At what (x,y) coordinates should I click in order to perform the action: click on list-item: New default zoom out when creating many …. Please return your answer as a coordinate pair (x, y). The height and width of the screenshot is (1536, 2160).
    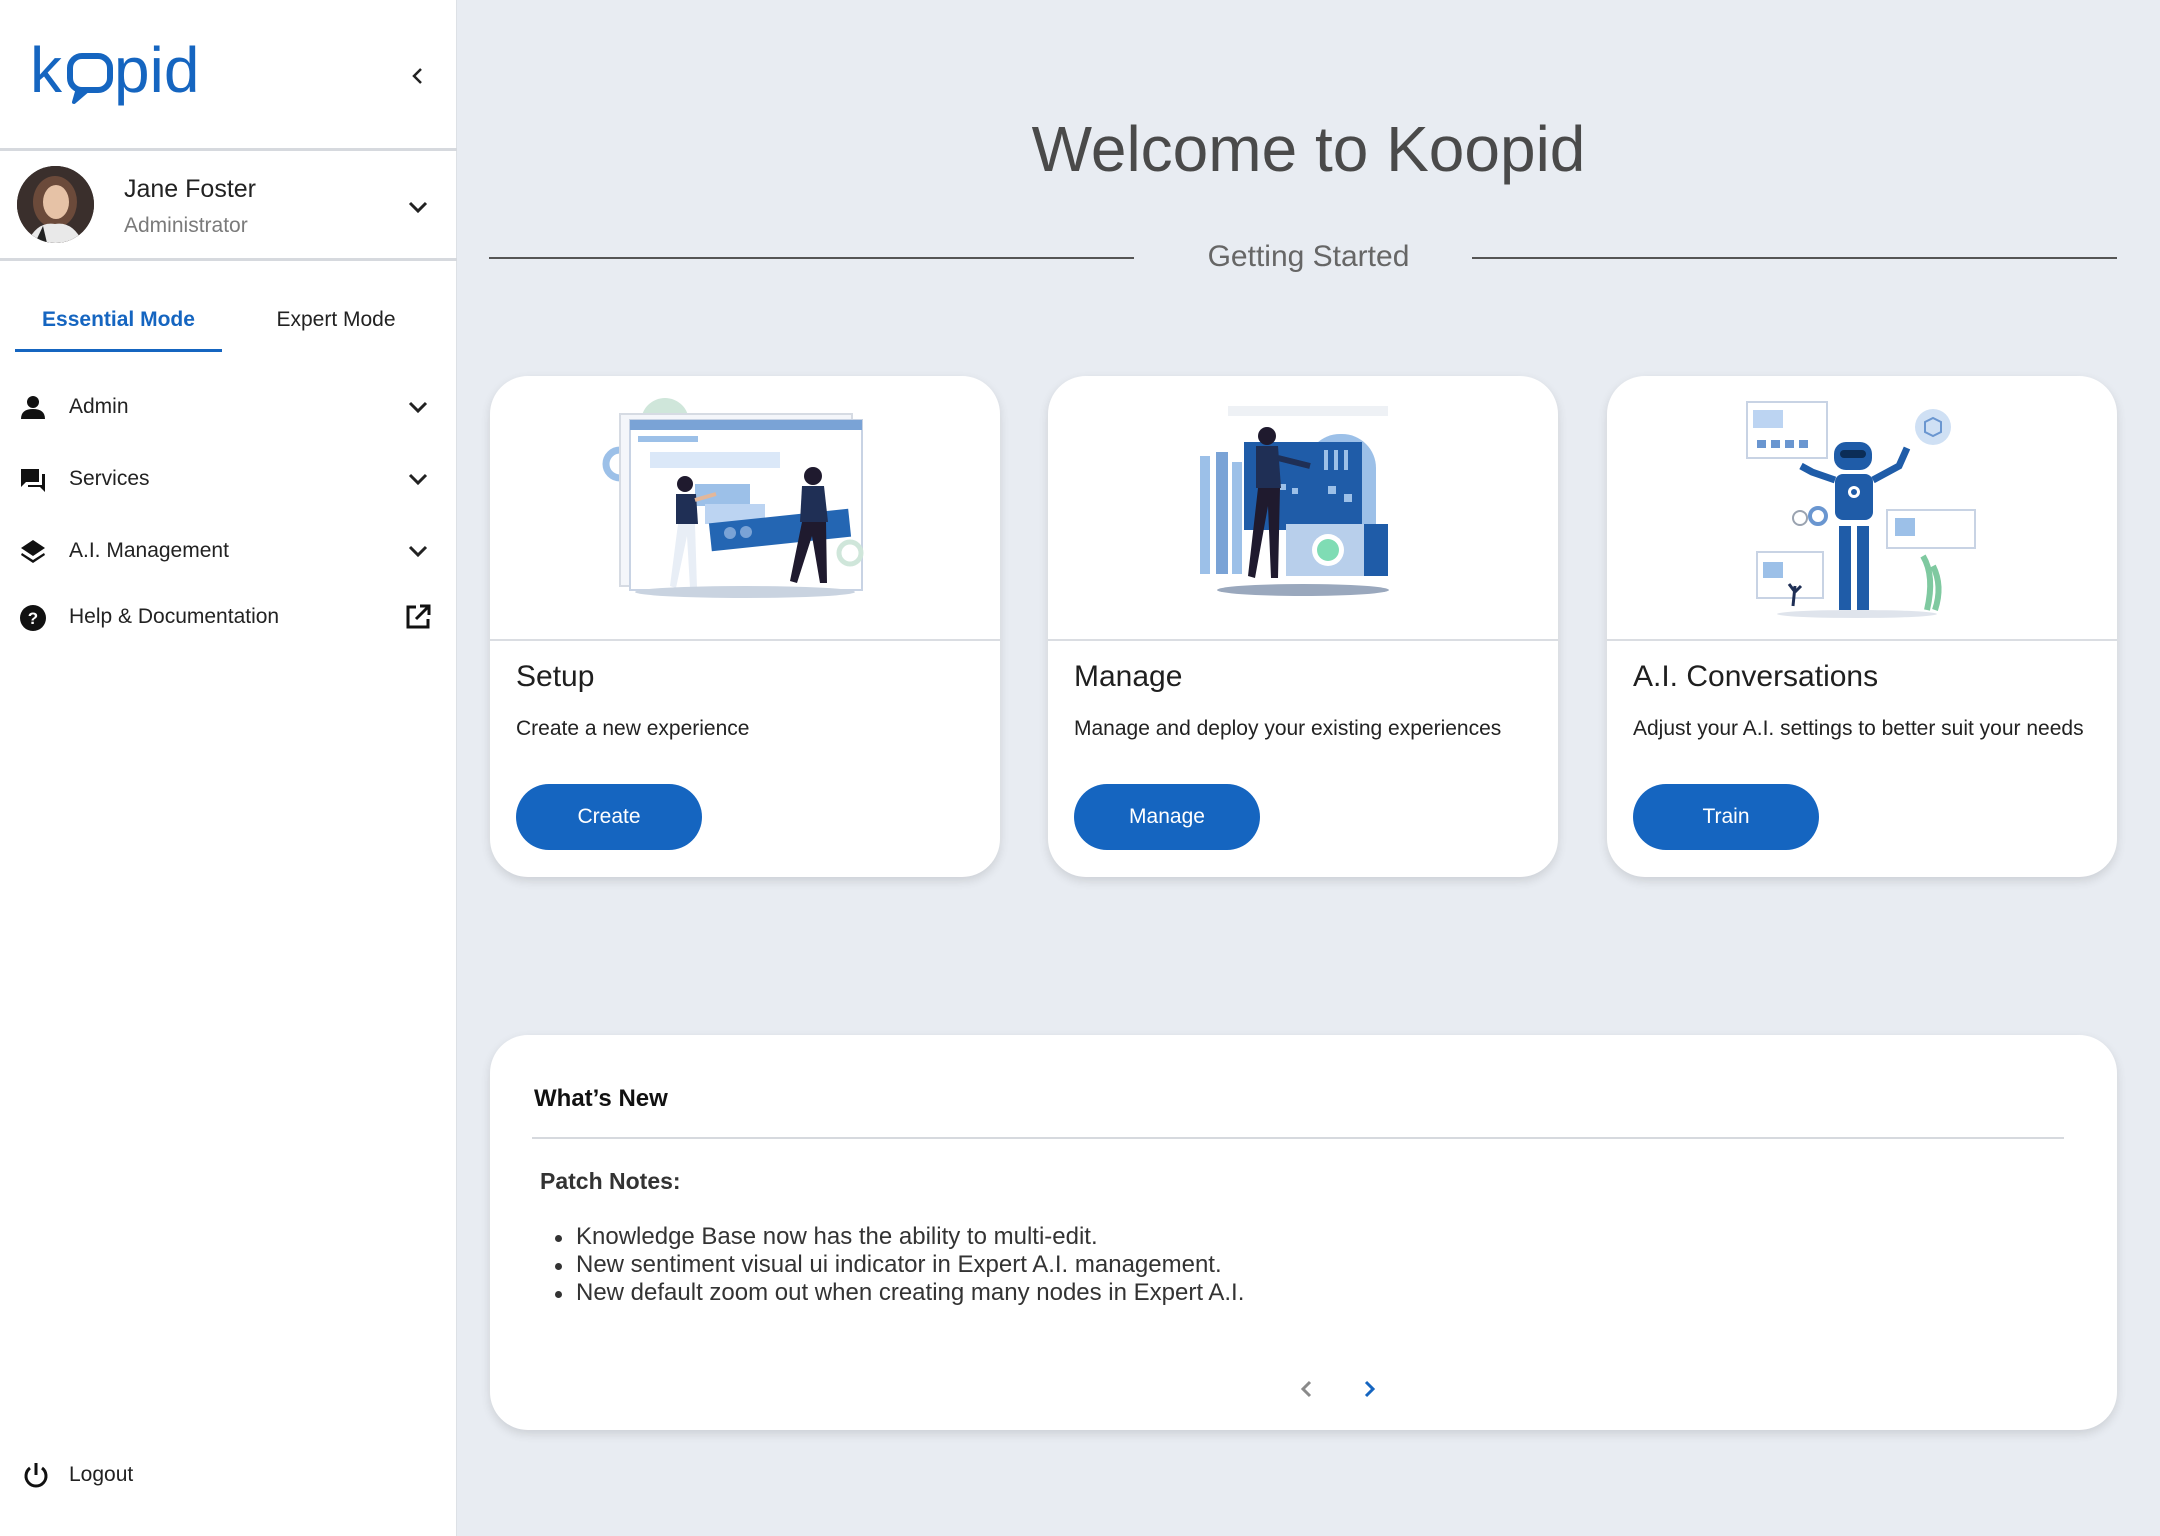
    Looking at the image, I should click on (899, 1292).